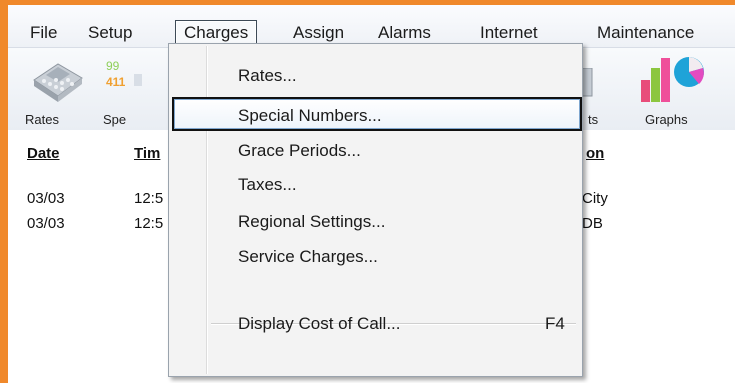 The image size is (735, 383). Describe the element at coordinates (509, 33) in the screenshot. I see `menu-internet: Internet` at that location.